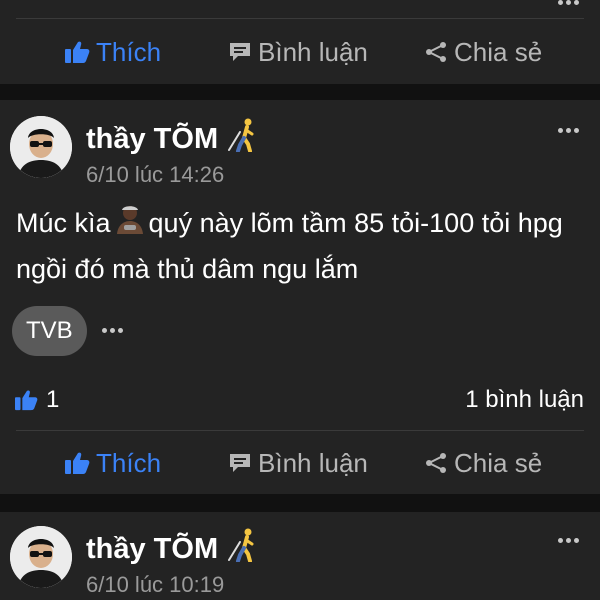  What do you see at coordinates (49, 331) in the screenshot?
I see `tag-chip: TVB` at bounding box center [49, 331].